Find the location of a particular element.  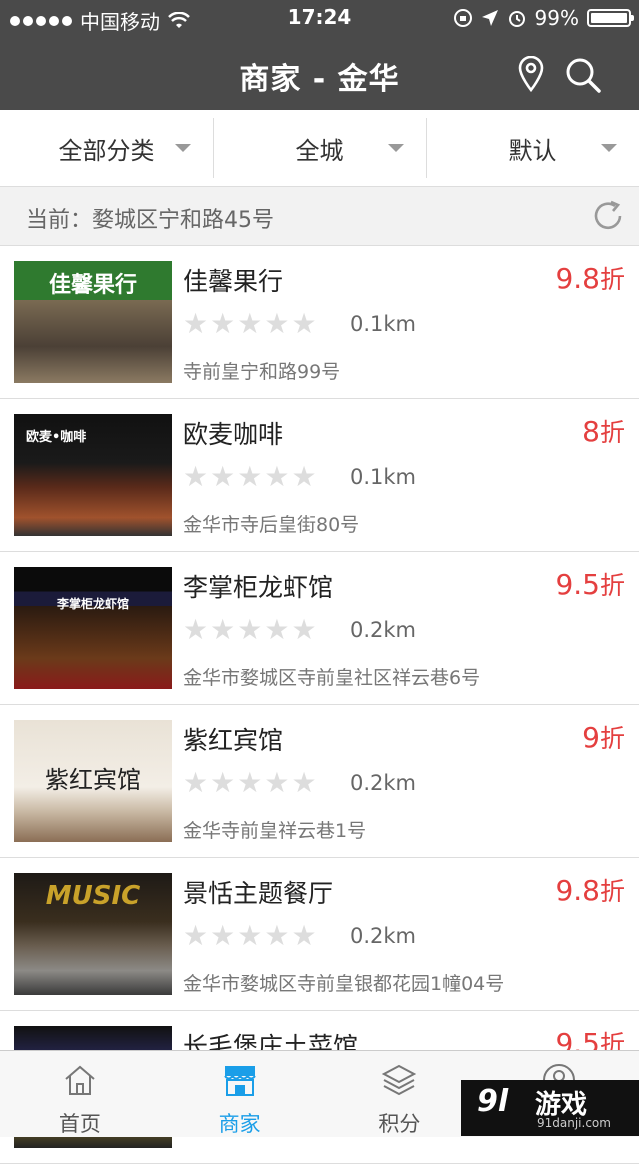

filter-sort-label: 默认 is located at coordinates (532, 150).